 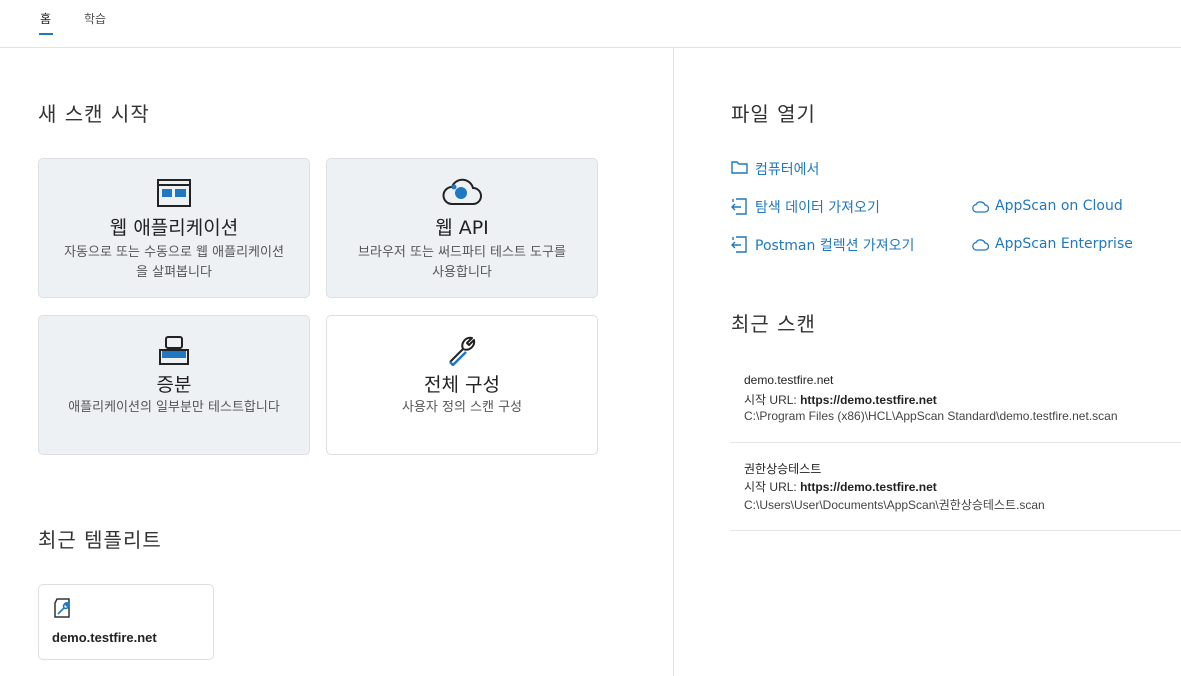 What do you see at coordinates (94, 114) in the screenshot?
I see `new-scan-heading: 새 스캔 시작` at bounding box center [94, 114].